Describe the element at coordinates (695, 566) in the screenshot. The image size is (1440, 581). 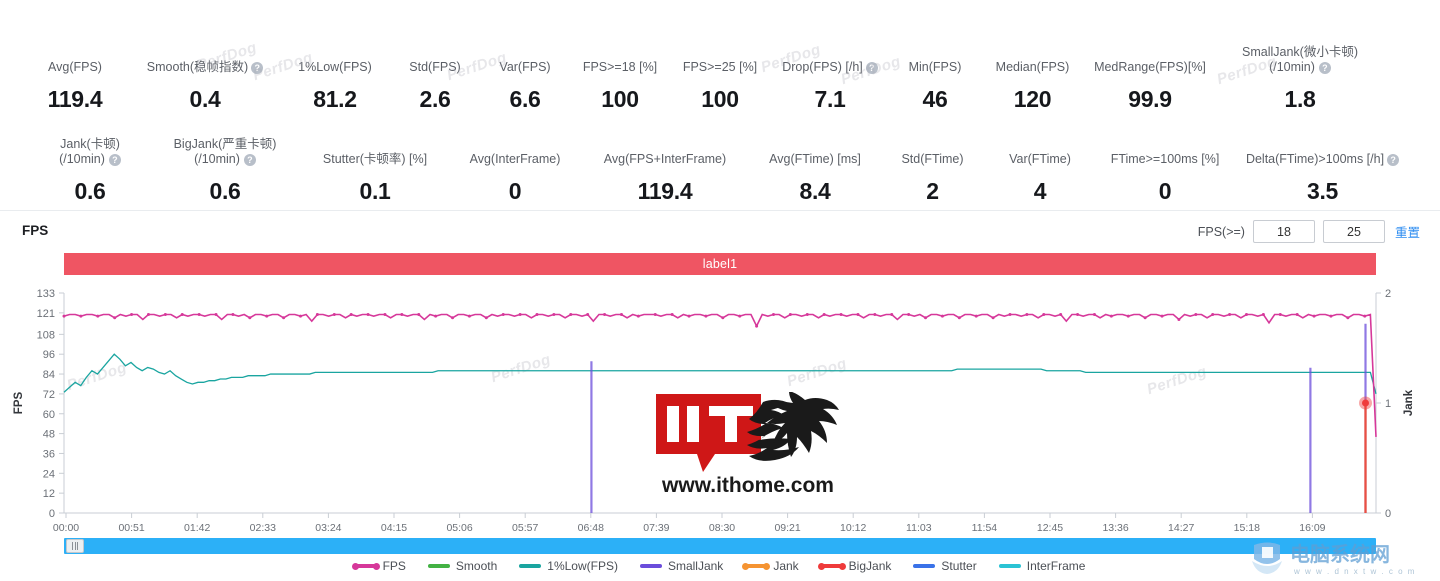
I see `legend-label: SmallJank` at that location.